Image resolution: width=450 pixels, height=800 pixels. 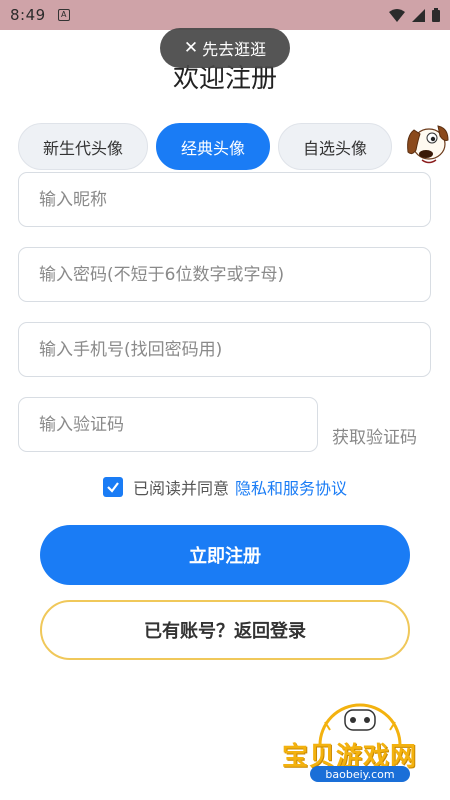 I want to click on password-field, so click(x=224, y=274).